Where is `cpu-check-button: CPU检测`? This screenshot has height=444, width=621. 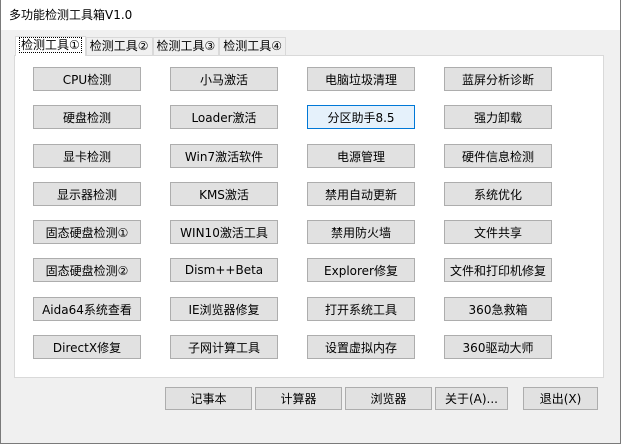 cpu-check-button: CPU检测 is located at coordinates (87, 79).